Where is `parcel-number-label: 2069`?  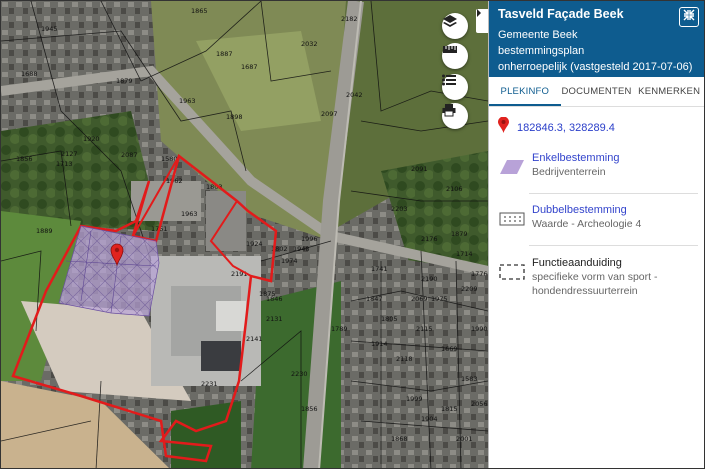
parcel-number-label: 2069 is located at coordinates (419, 299).